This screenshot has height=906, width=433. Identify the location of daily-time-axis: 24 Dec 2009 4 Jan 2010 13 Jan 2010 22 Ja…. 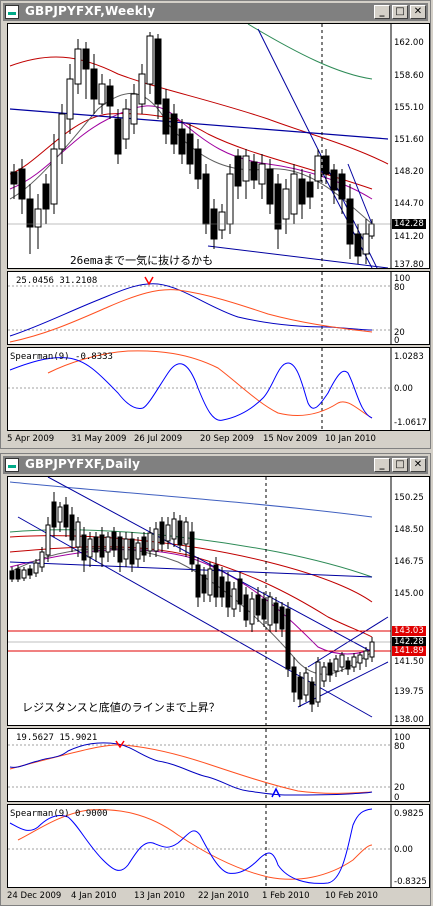
(218, 896).